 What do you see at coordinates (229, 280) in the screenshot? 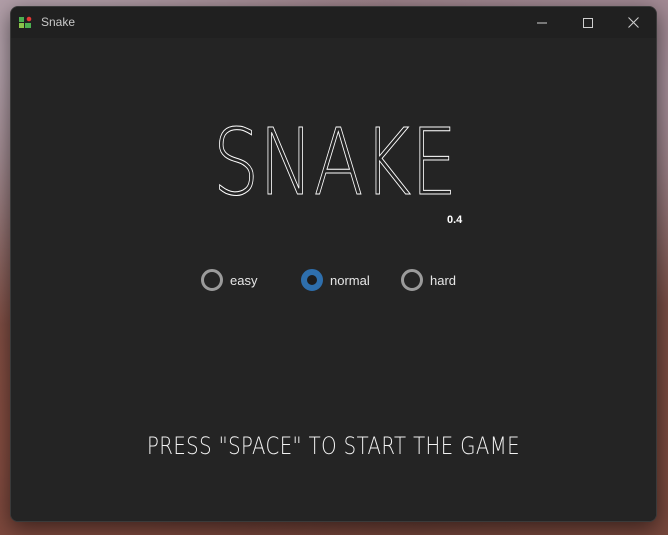
I see `difficulty-easy-radio: easy` at bounding box center [229, 280].